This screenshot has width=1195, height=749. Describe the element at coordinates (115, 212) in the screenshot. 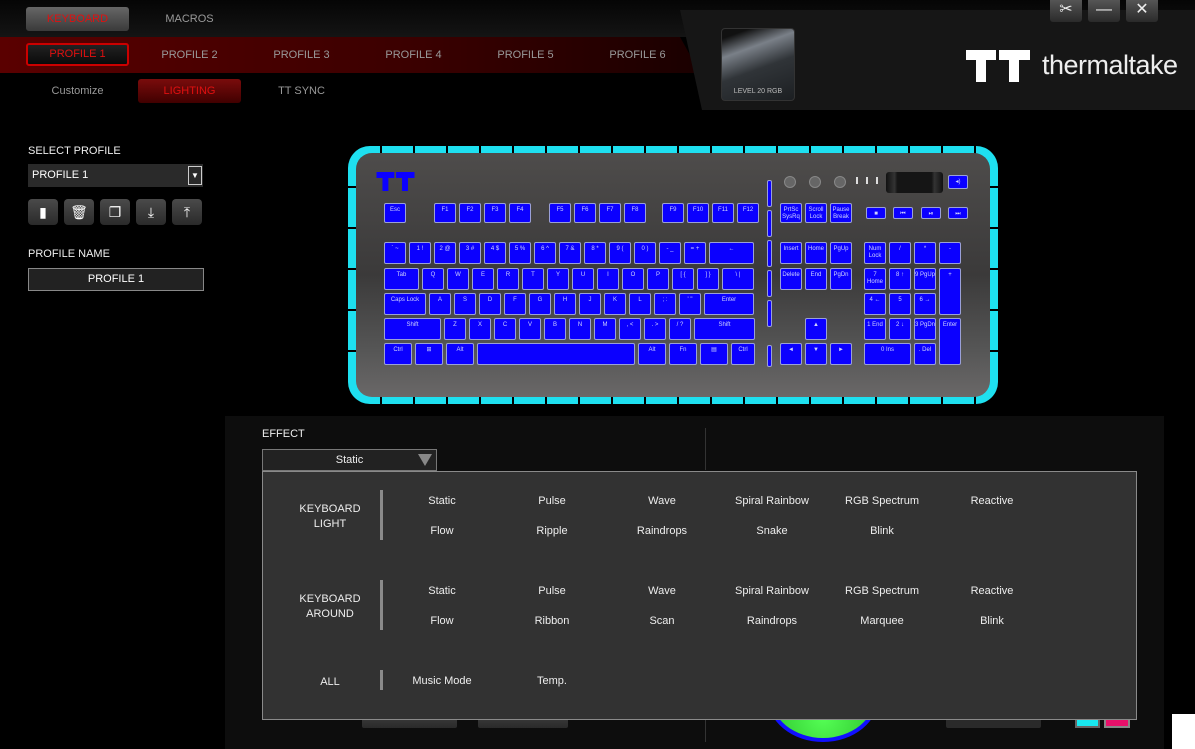

I see `copy-icon: ❐` at that location.